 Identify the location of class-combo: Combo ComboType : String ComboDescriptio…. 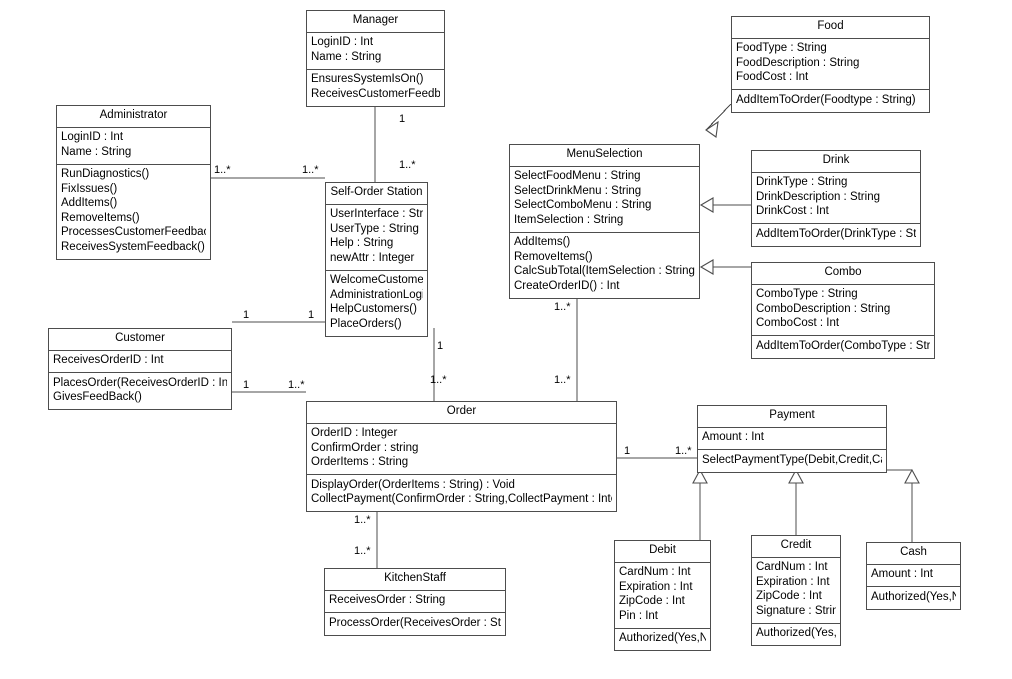
(843, 310).